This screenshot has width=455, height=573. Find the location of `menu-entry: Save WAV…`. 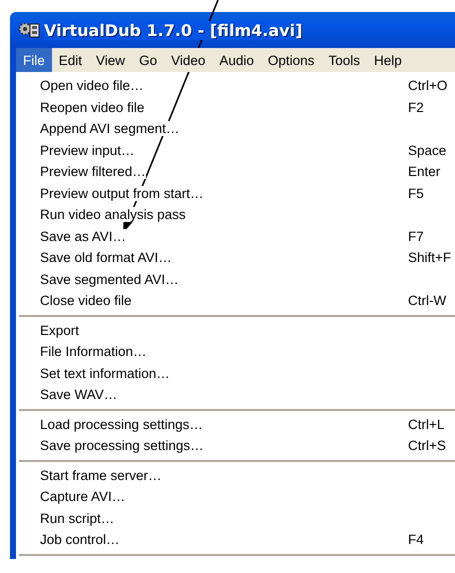

menu-entry: Save WAV… is located at coordinates (79, 394).